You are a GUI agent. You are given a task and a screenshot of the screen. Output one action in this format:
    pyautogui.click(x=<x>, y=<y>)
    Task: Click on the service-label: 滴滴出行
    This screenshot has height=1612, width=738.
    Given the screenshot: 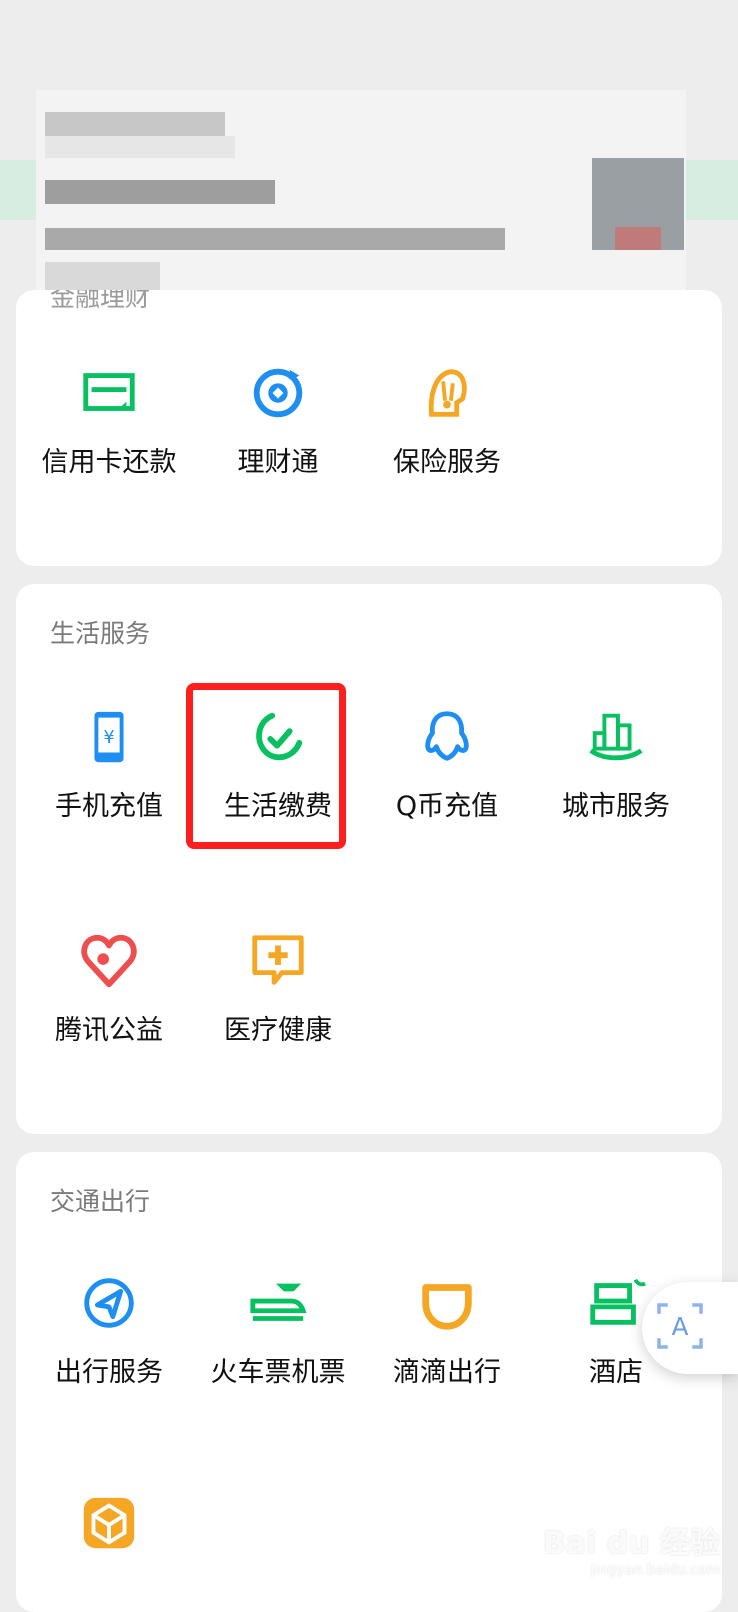 What is the action you would take?
    pyautogui.click(x=447, y=1372)
    